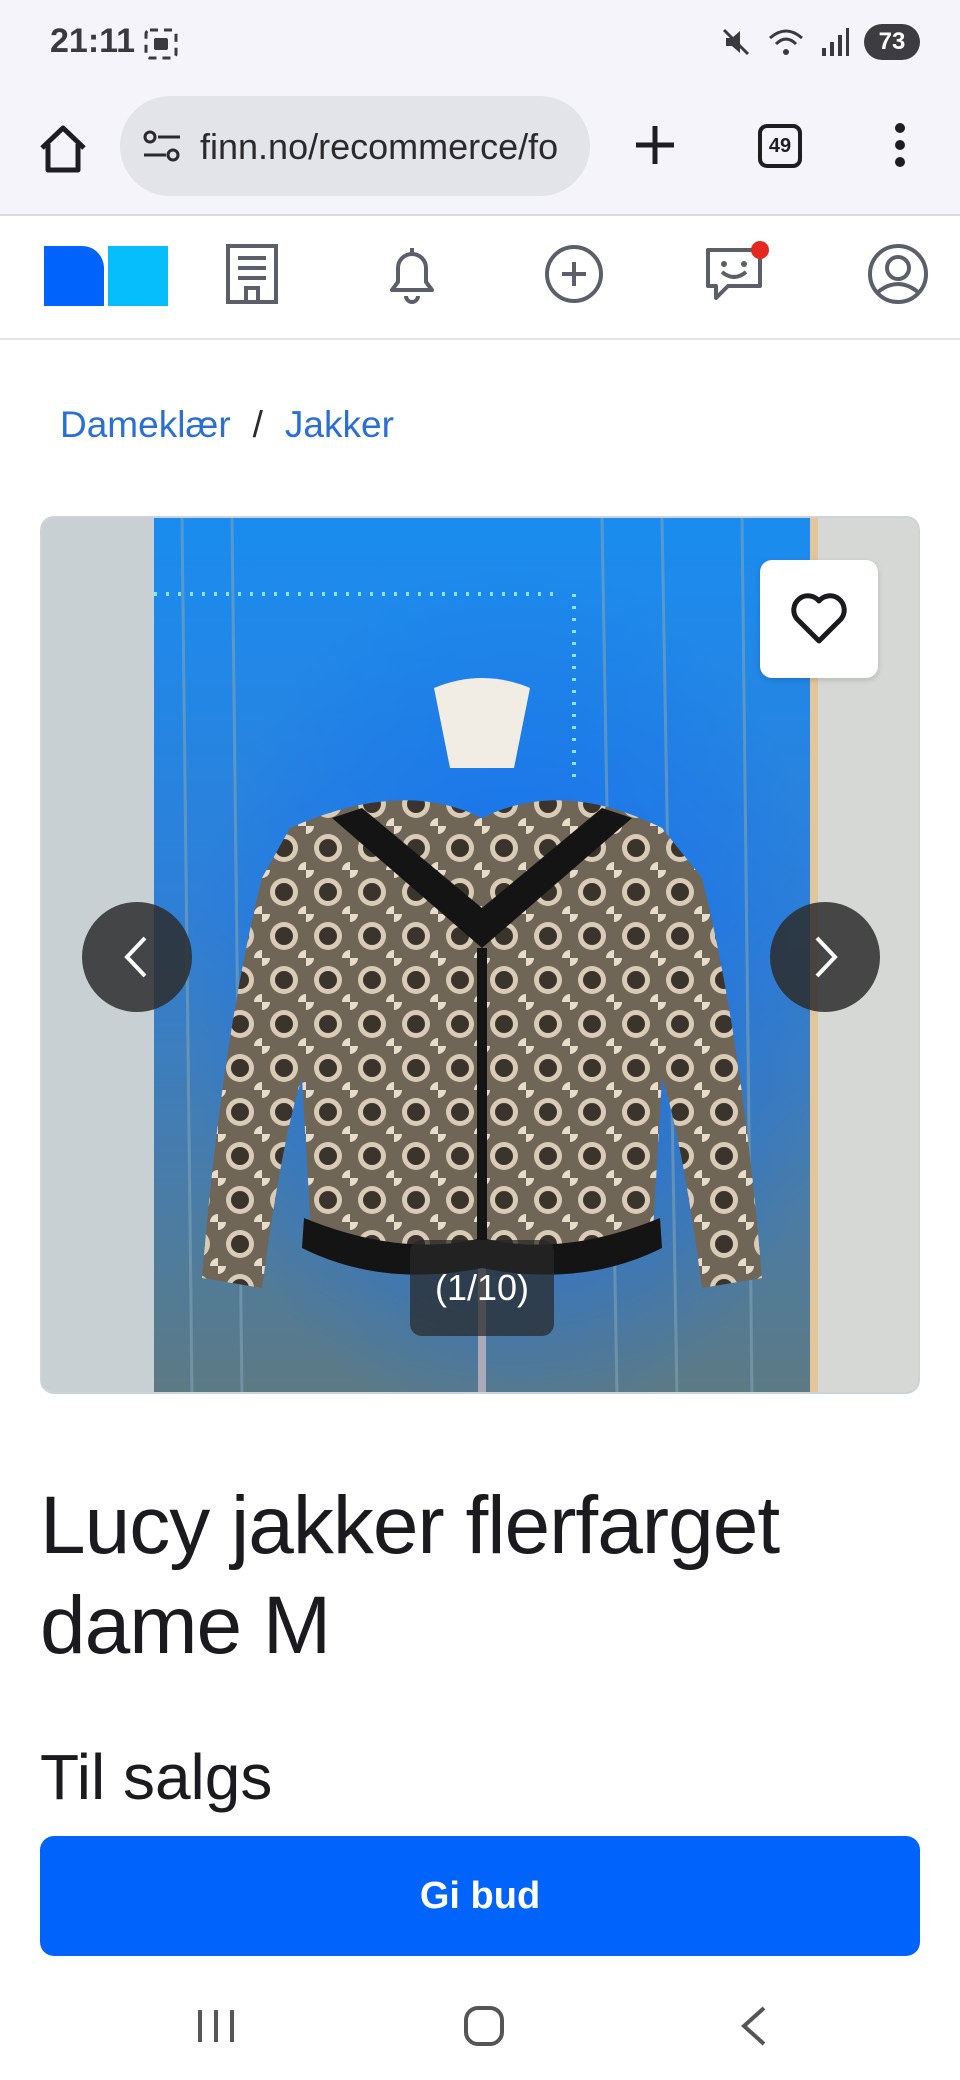  I want to click on notifications-icon, so click(412, 274).